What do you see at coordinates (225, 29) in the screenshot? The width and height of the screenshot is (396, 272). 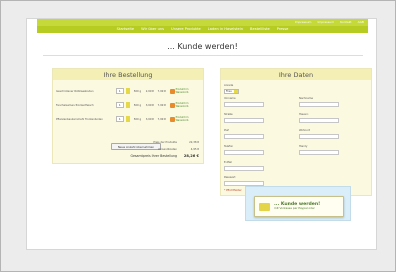 I see `nav-item-laden: Laden in Haselstein` at bounding box center [225, 29].